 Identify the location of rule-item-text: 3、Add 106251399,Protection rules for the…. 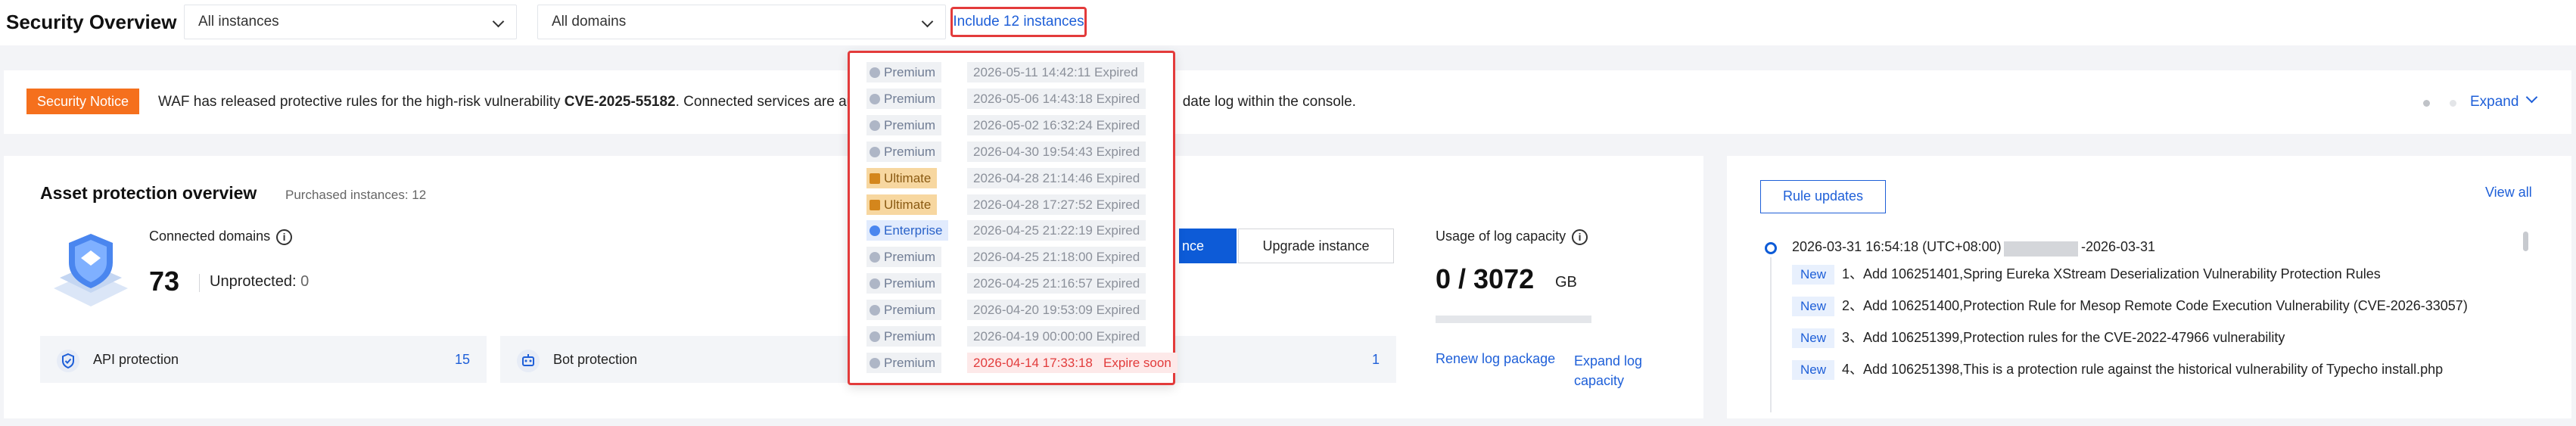
(2063, 337).